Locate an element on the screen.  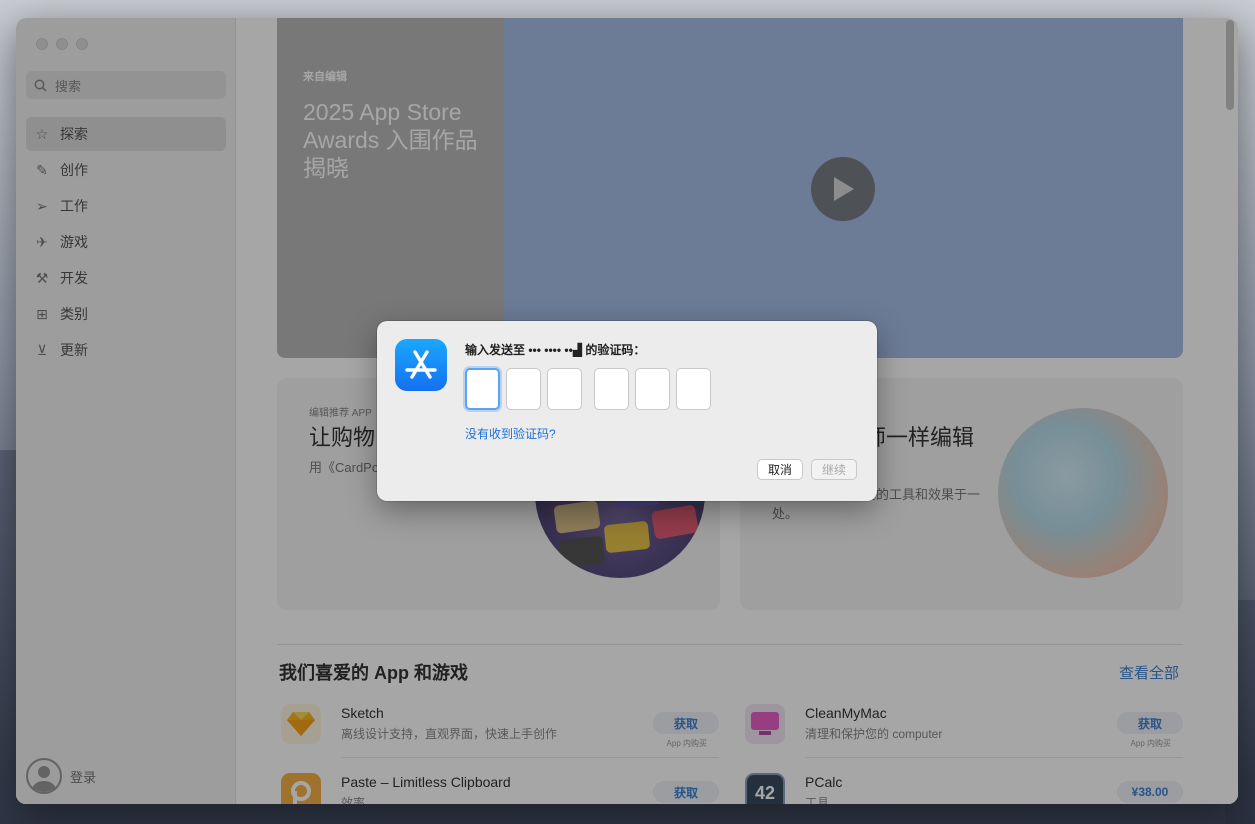
verification-code-dialog: 输入发送至 ••• •••• ••▟ 的验证码： 没有收到验证码? 取消 继续 is located at coordinates (627, 411).